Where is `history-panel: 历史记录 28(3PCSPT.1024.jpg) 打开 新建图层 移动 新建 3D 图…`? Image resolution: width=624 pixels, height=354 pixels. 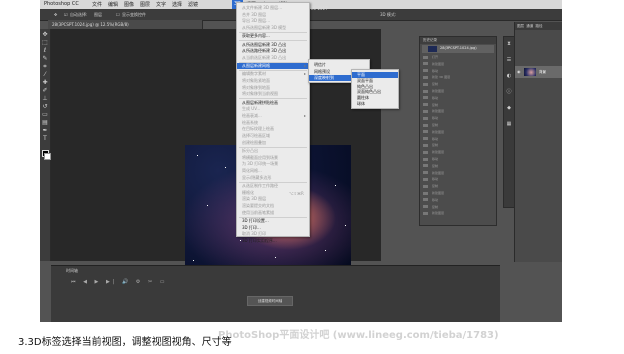
history-panel: 历史记录 28(3PCSPT.1024.jpg) 打开 新建图层 移动 新建 3D 图… is located at coordinates (458, 131).